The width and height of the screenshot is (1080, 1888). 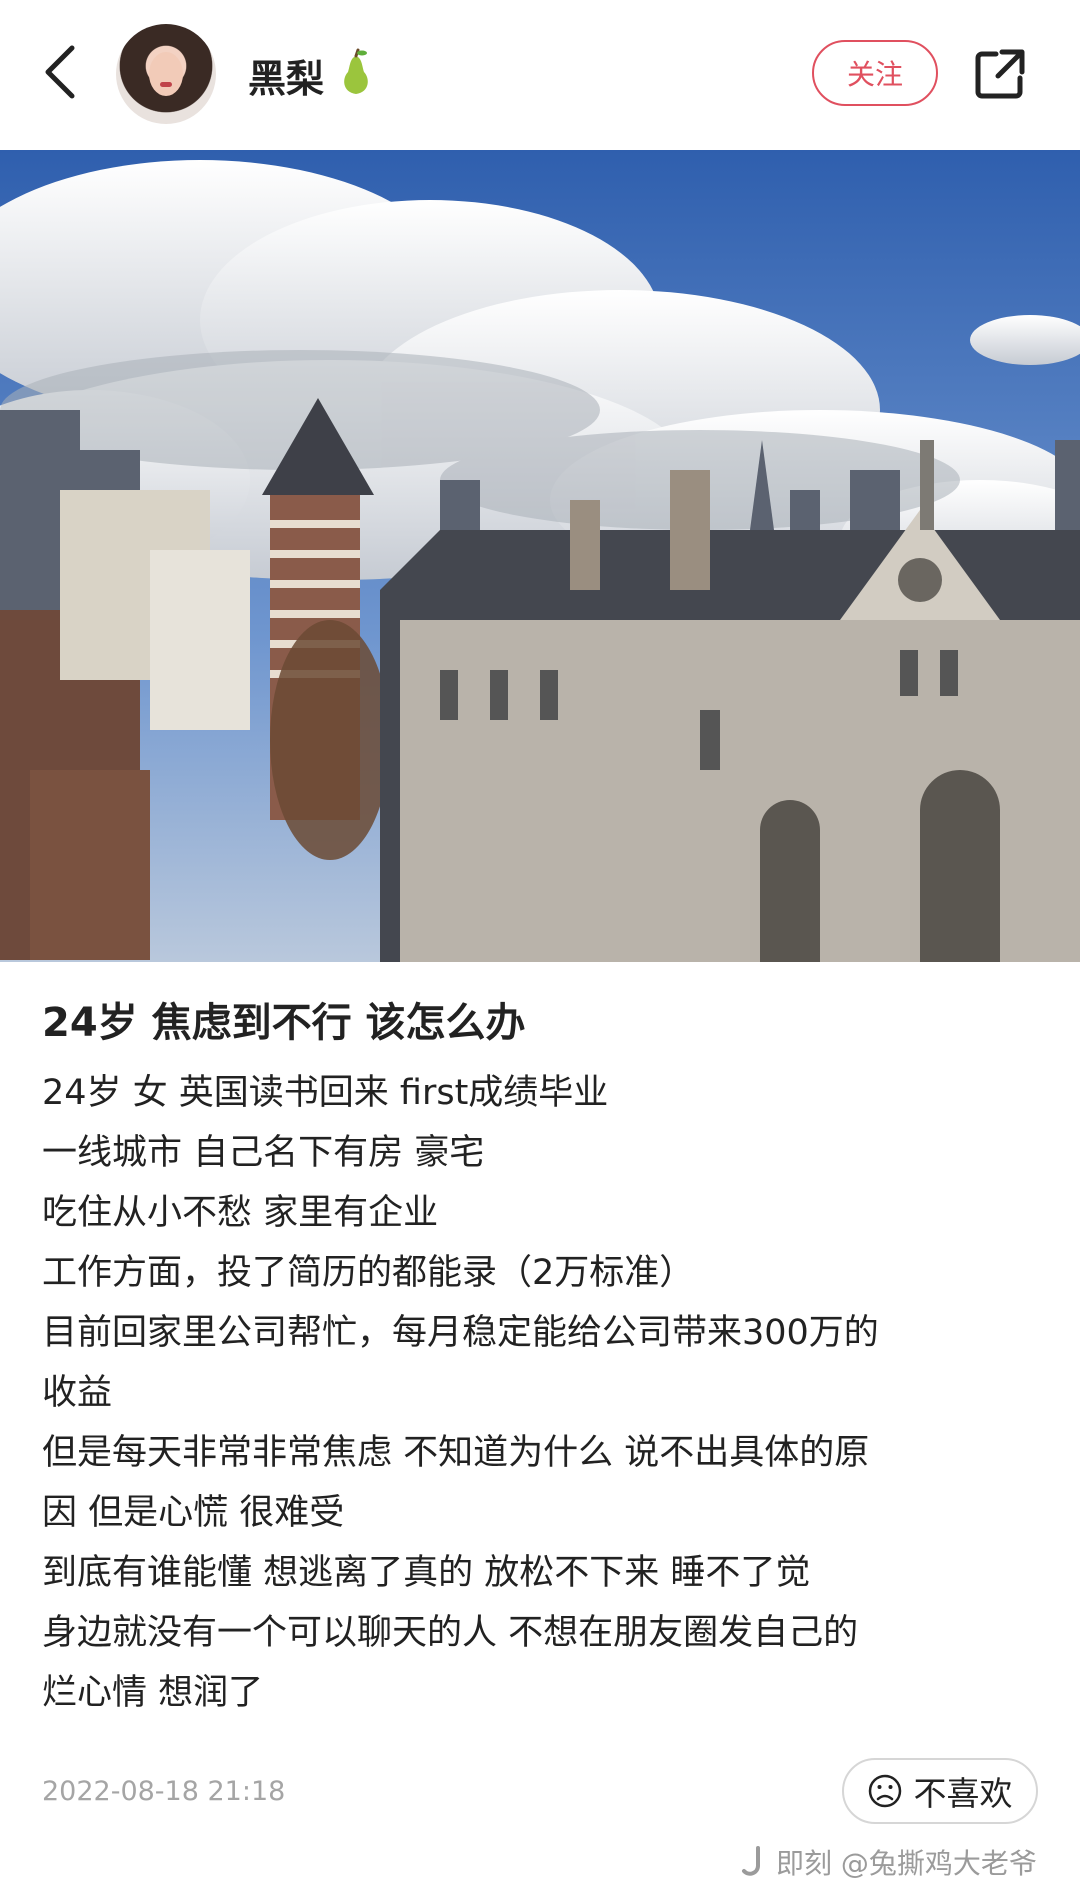 I want to click on avatar-lips, so click(x=166, y=84).